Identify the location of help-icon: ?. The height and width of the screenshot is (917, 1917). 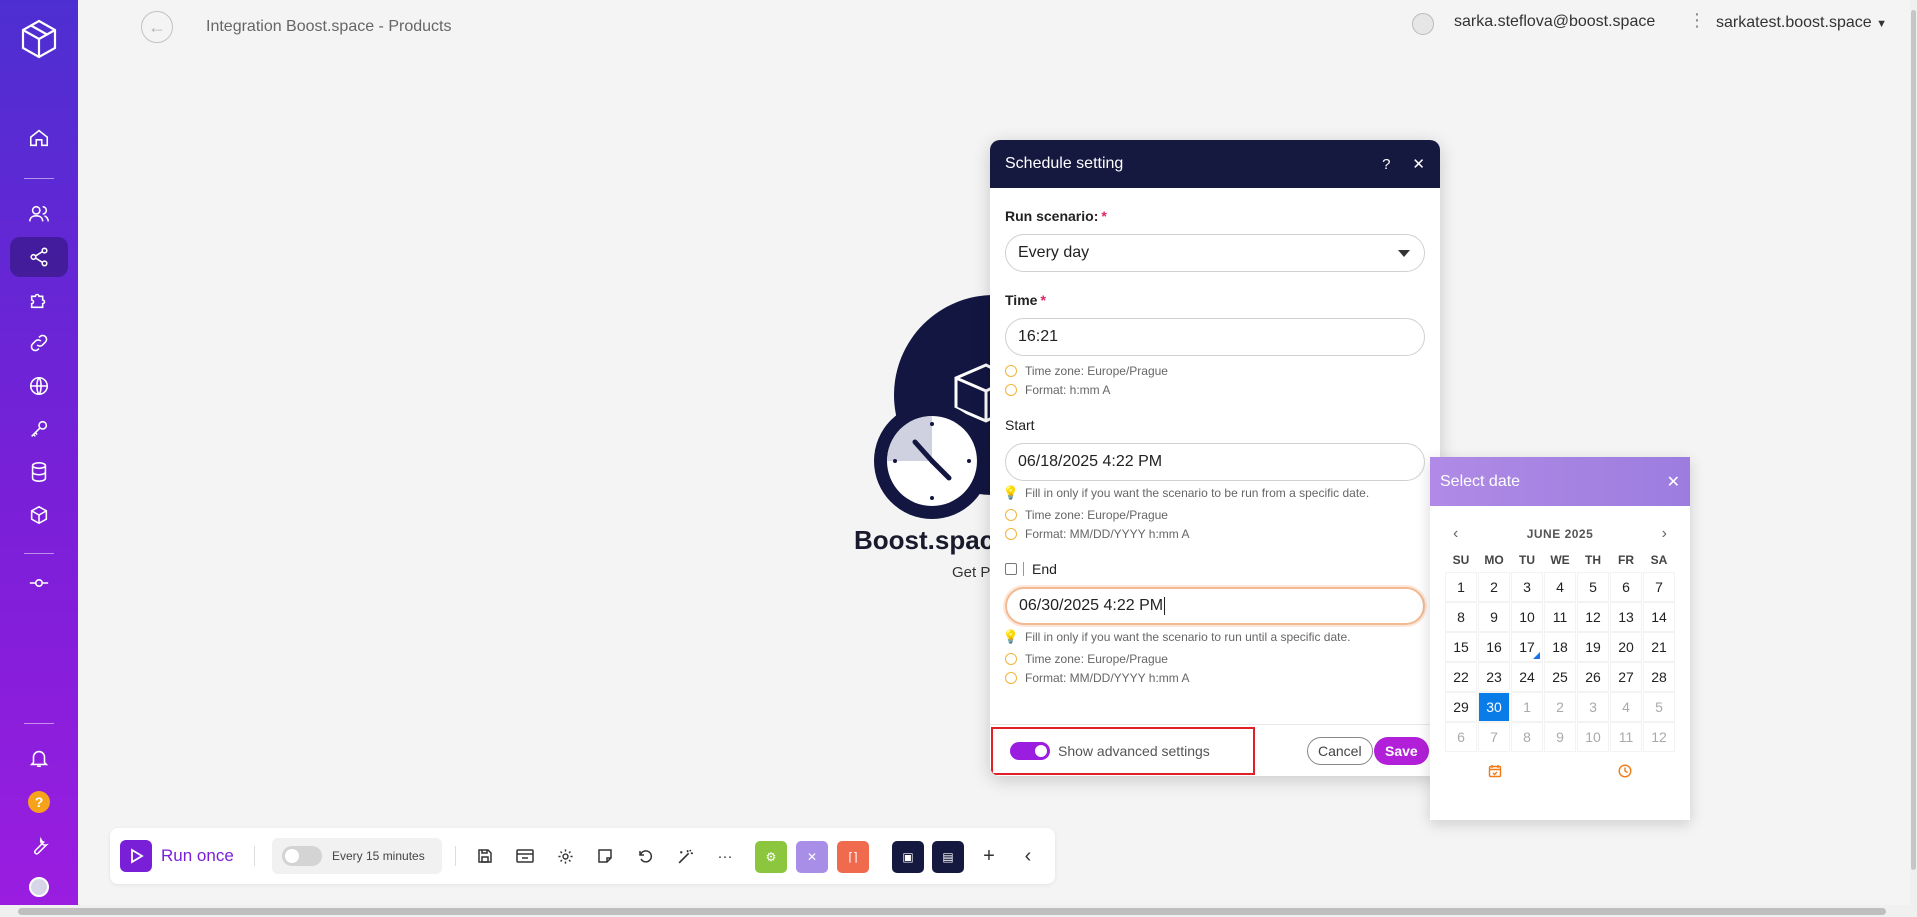
(39, 802).